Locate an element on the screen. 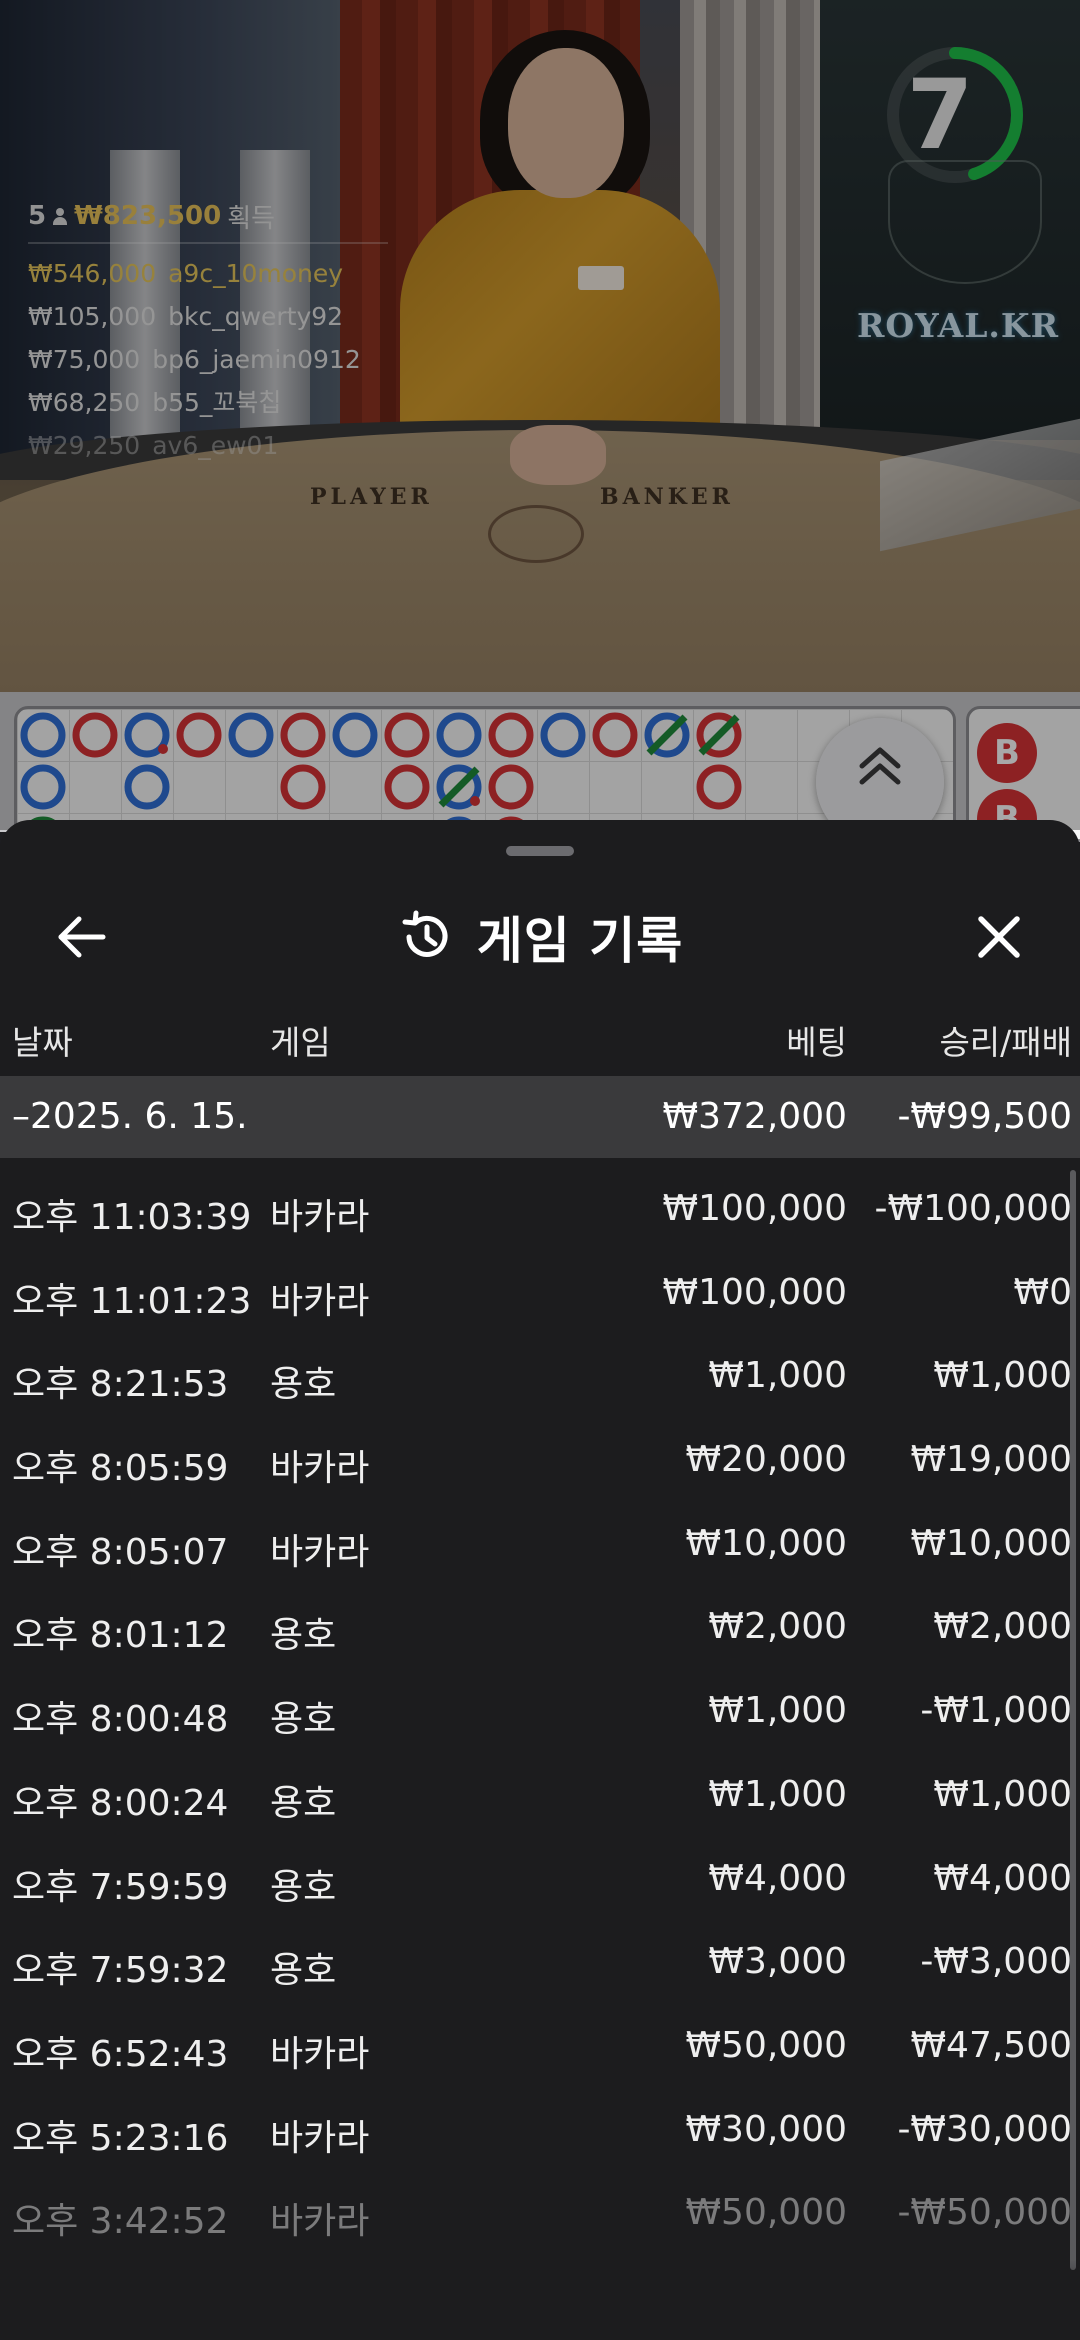  row-time: 오후 6:52:43 is located at coordinates (120, 2054).